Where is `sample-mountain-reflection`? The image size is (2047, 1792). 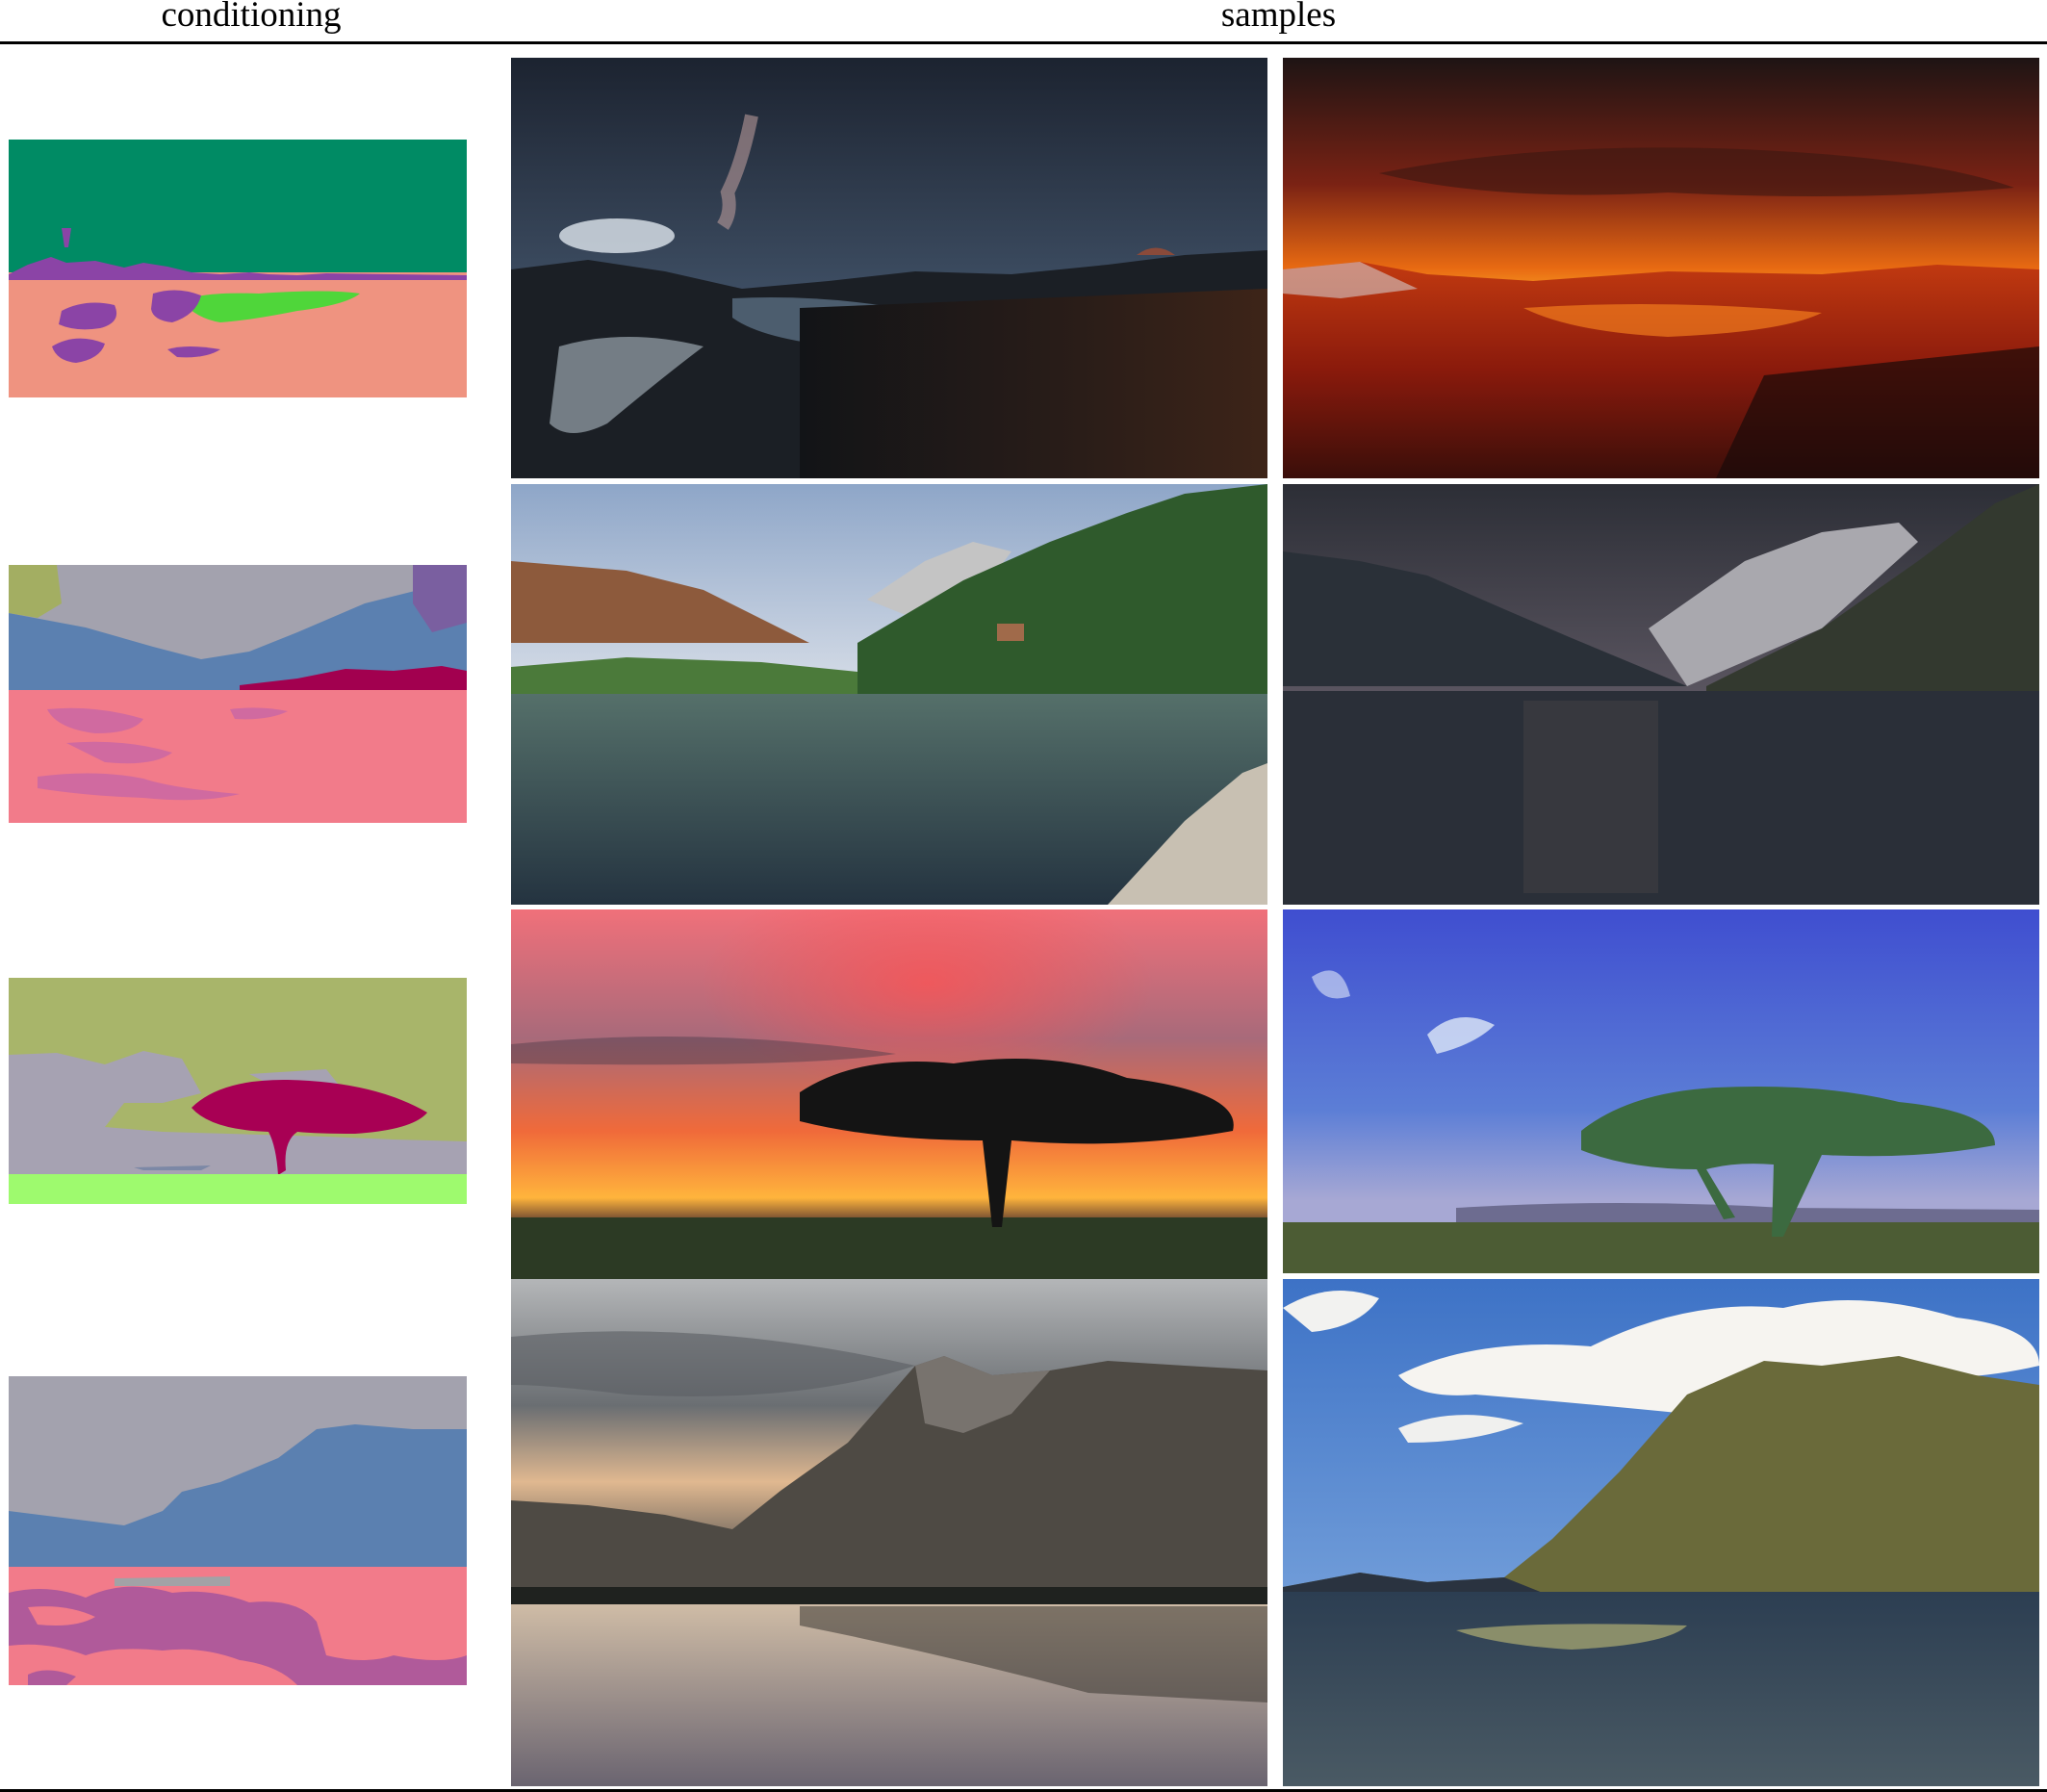
sample-mountain-reflection is located at coordinates (889, 1532).